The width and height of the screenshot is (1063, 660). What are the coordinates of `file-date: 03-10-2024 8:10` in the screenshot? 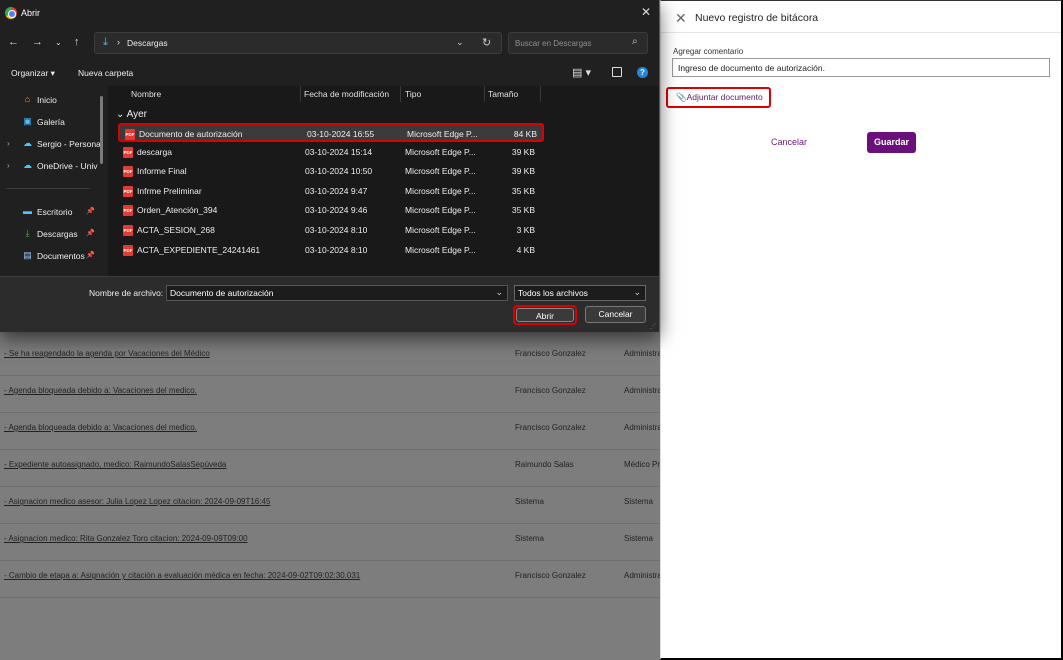 It's located at (336, 249).